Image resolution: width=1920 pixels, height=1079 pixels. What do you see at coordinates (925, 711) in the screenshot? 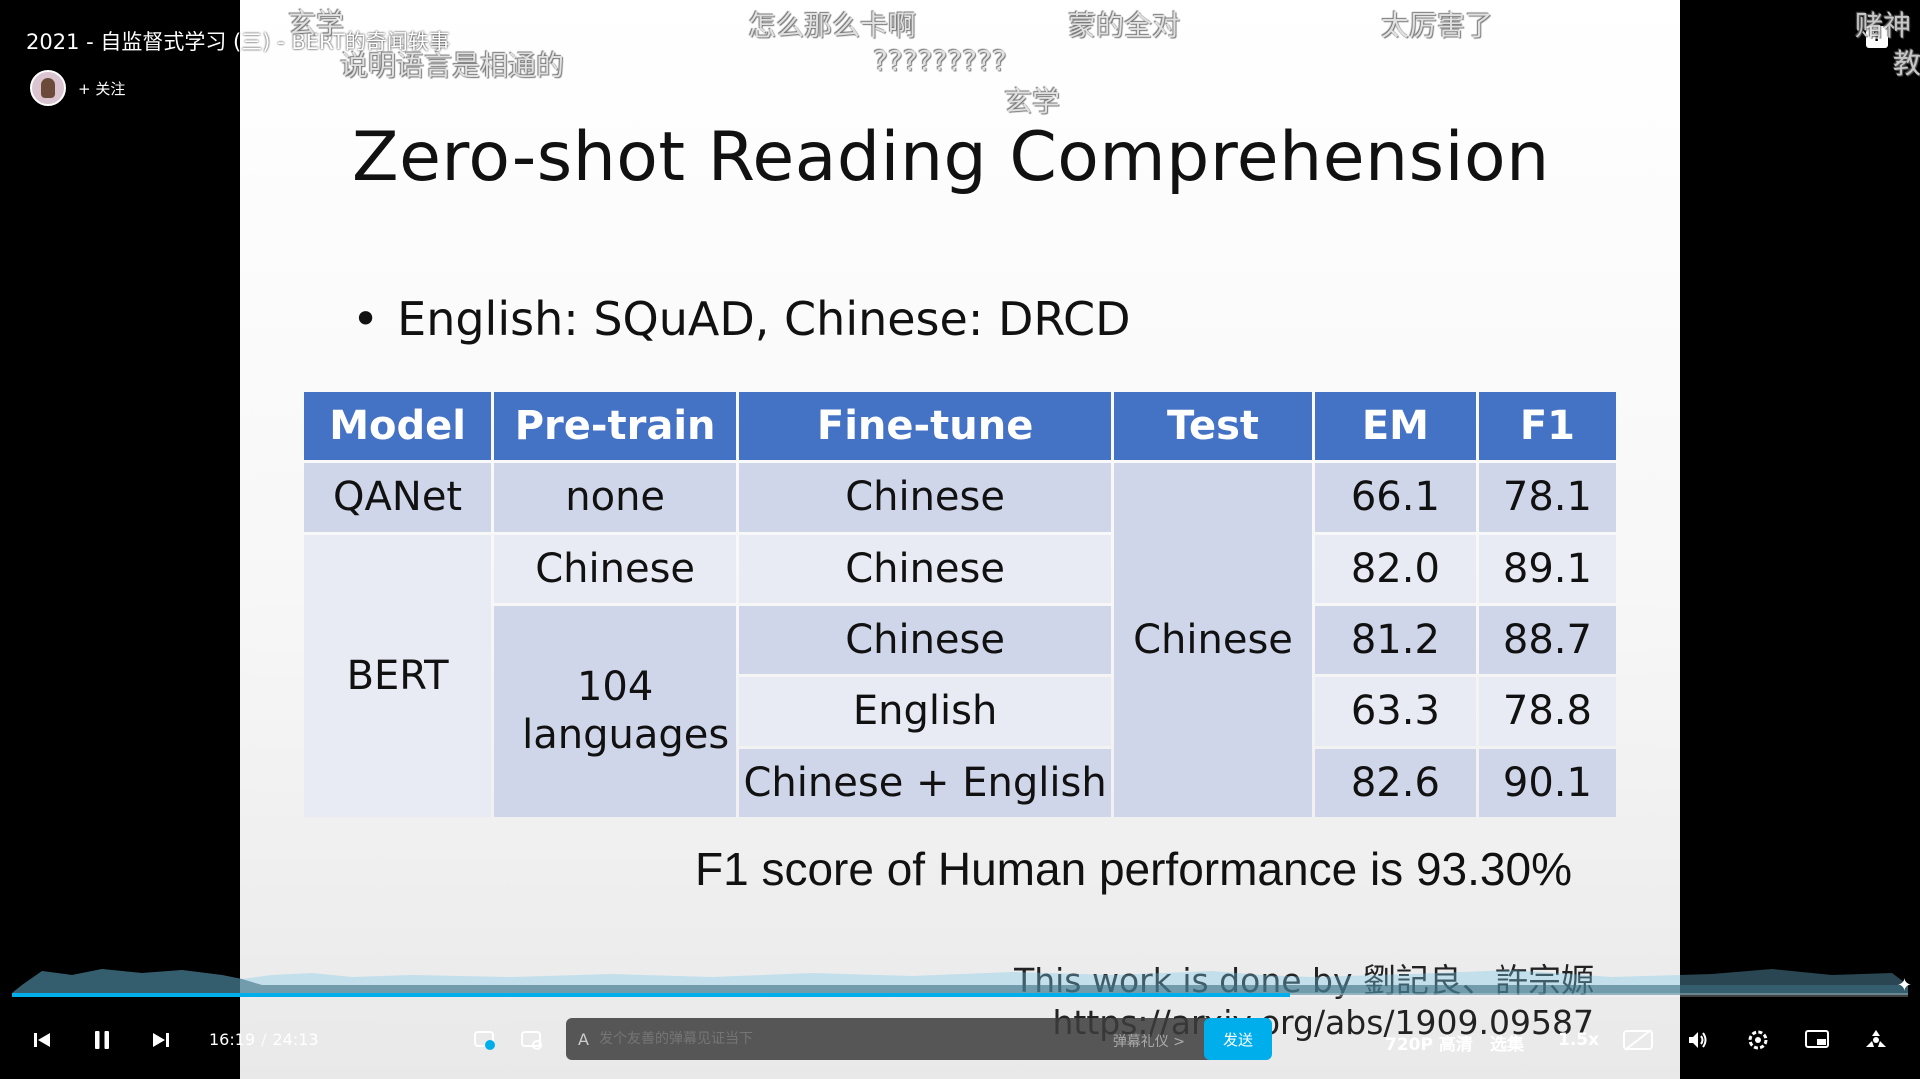
I see `finetune-cell: English` at bounding box center [925, 711].